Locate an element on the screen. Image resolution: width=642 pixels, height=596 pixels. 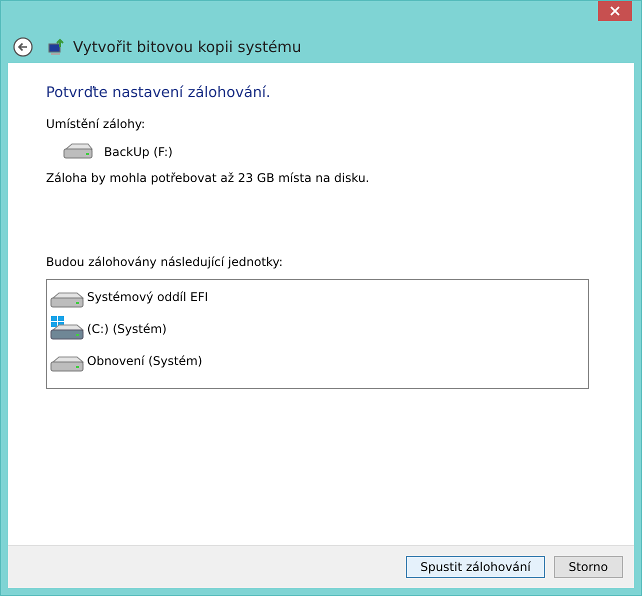
page-heading: Potvrďte nastavení zálohování. is located at coordinates (159, 93).